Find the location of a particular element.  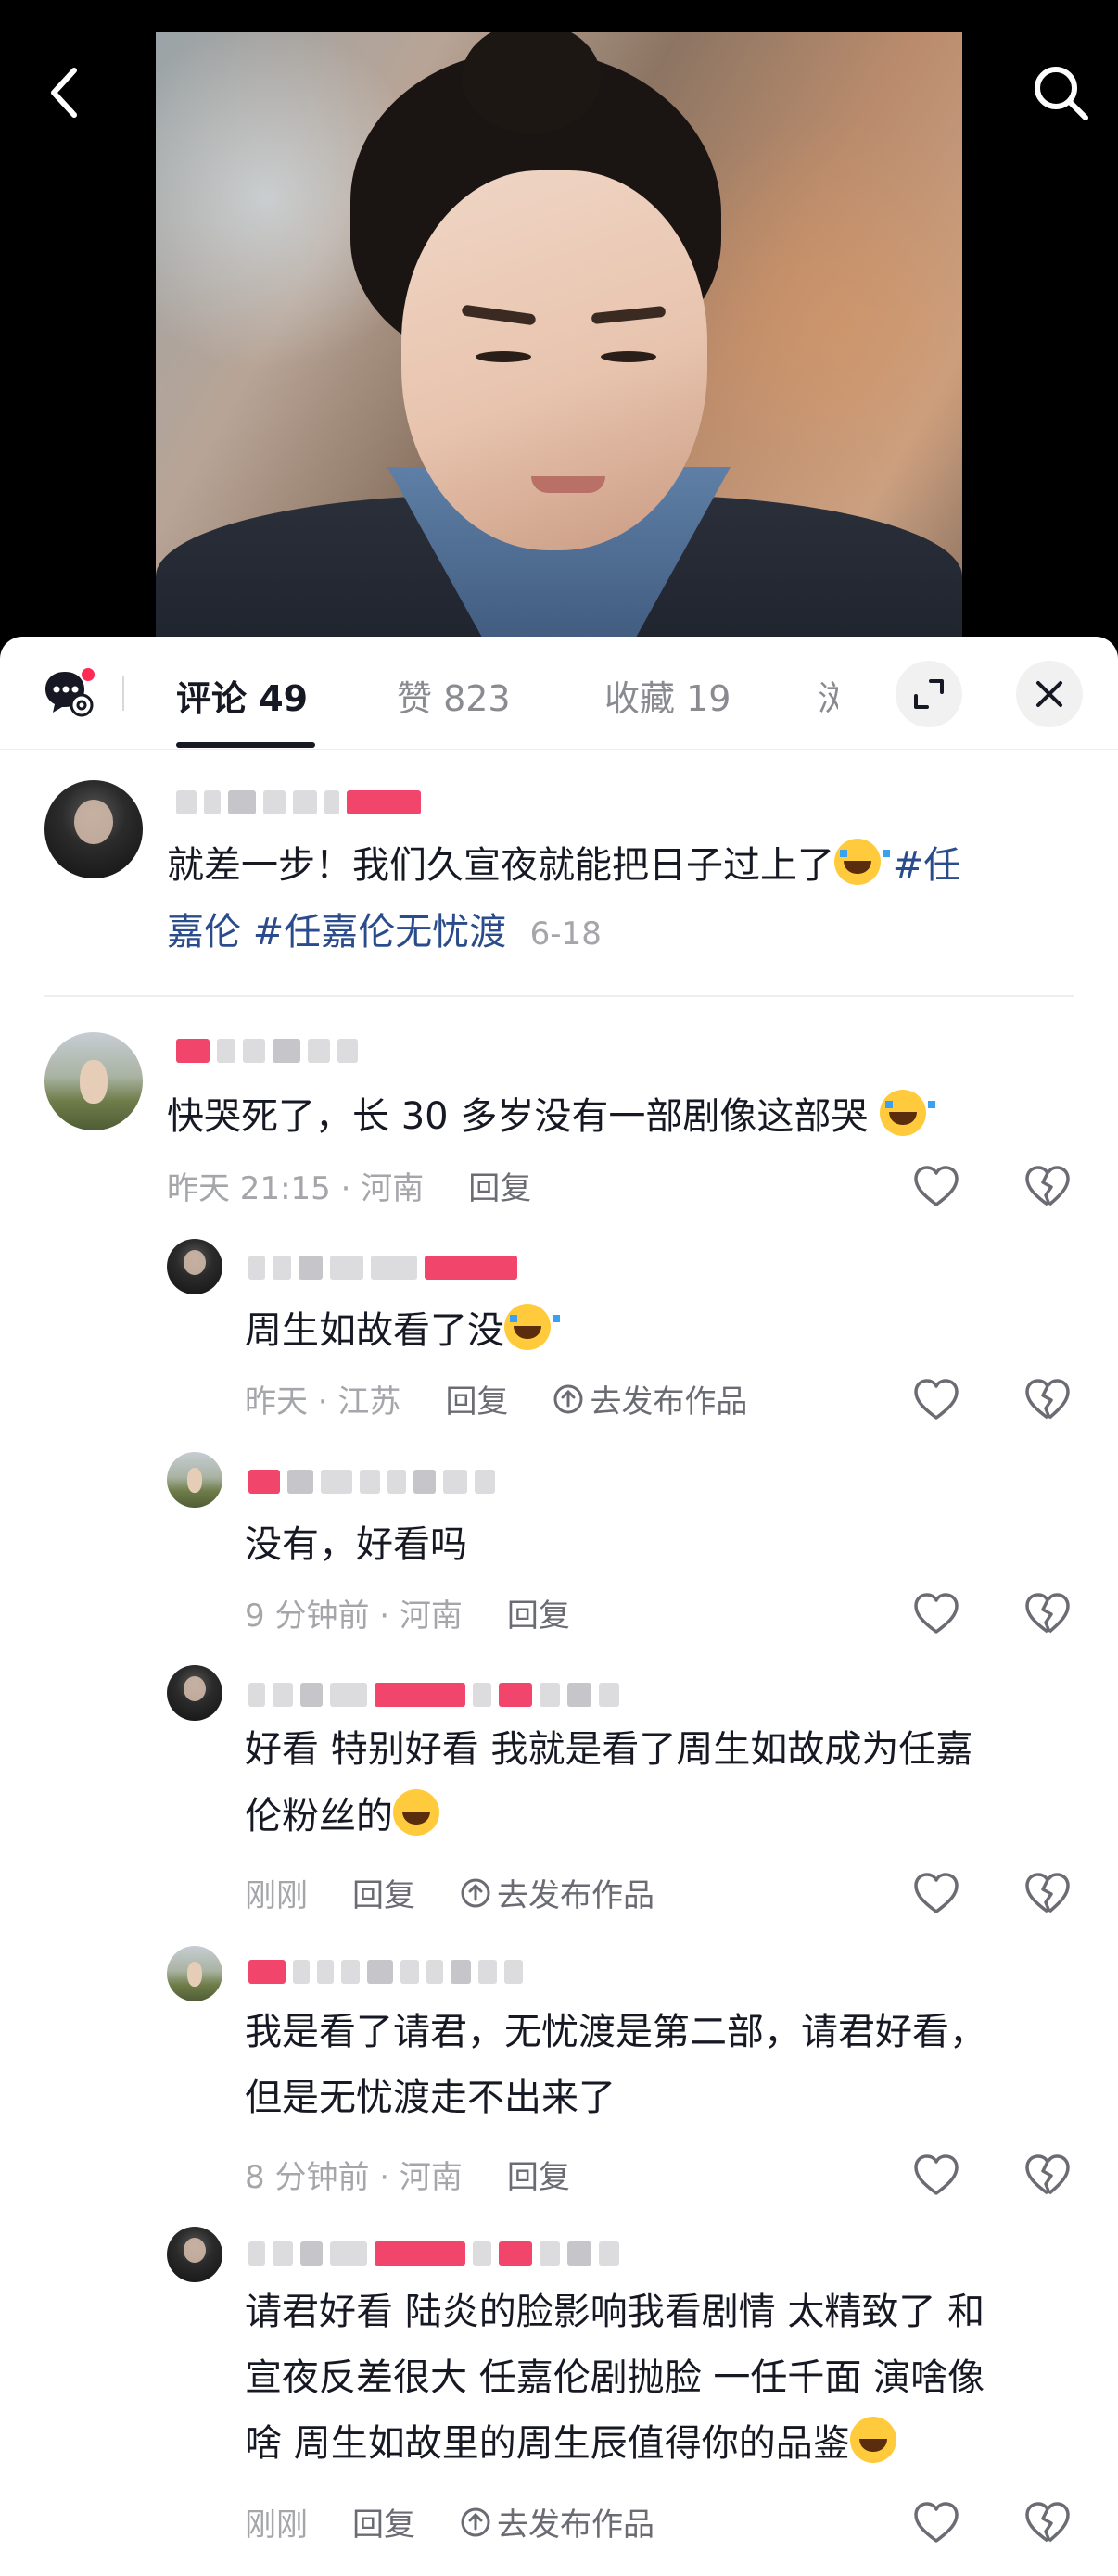

reply-meta: 9 分钟前 · 河南 回复 is located at coordinates (407, 1613).